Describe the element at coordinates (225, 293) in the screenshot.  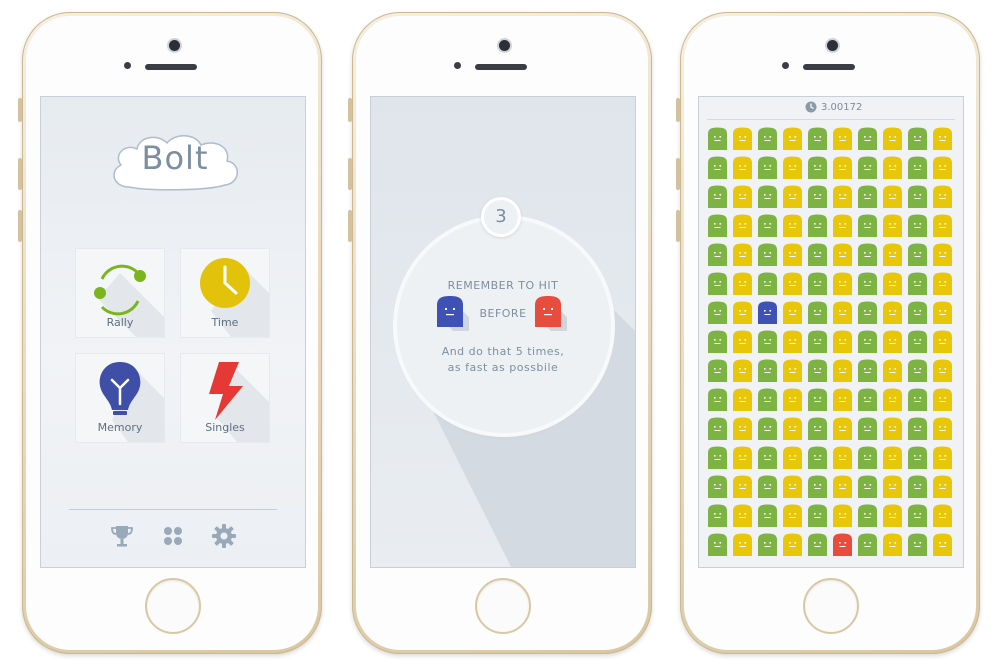
I see `mode-tile-time: Time` at that location.